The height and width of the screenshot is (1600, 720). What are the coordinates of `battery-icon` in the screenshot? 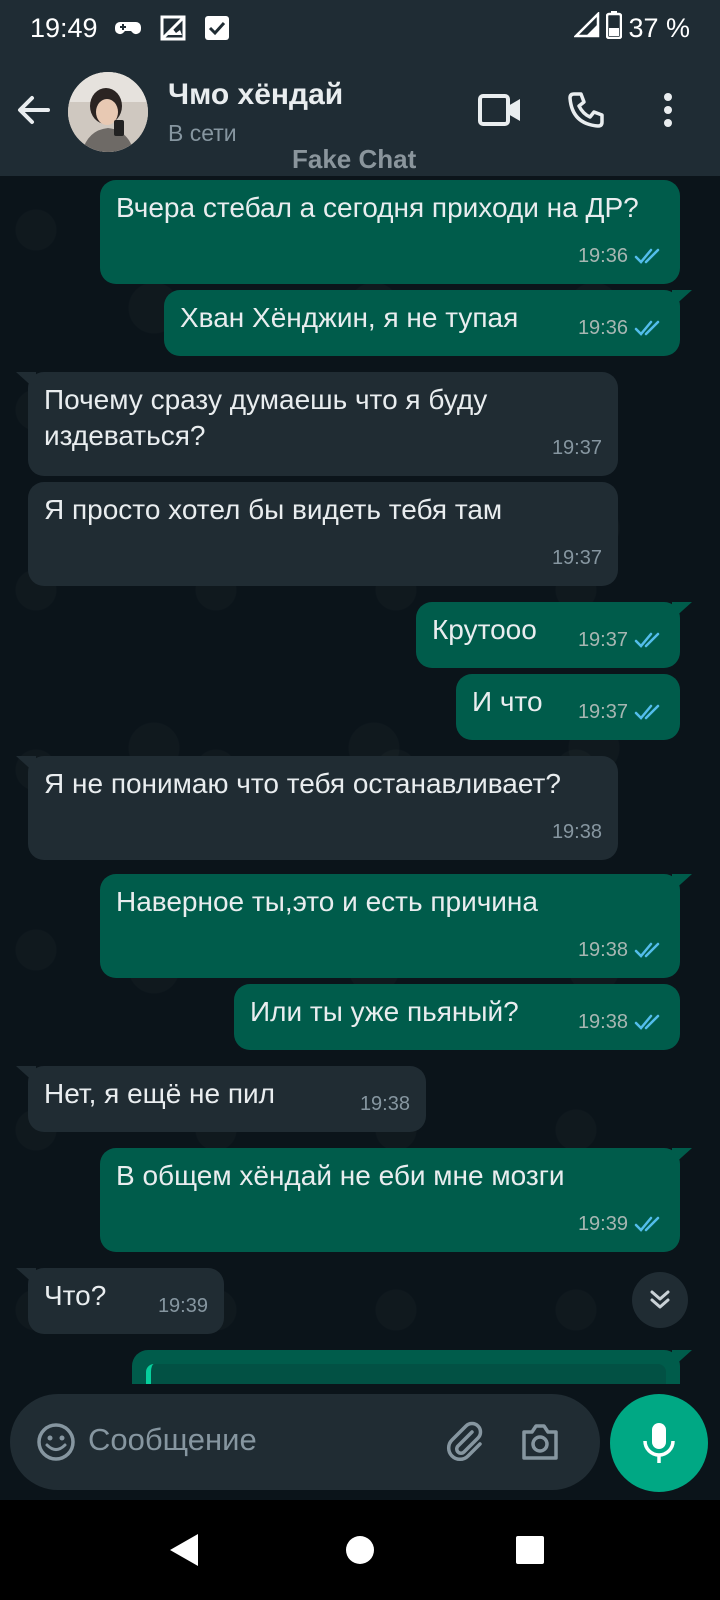 It's located at (614, 28).